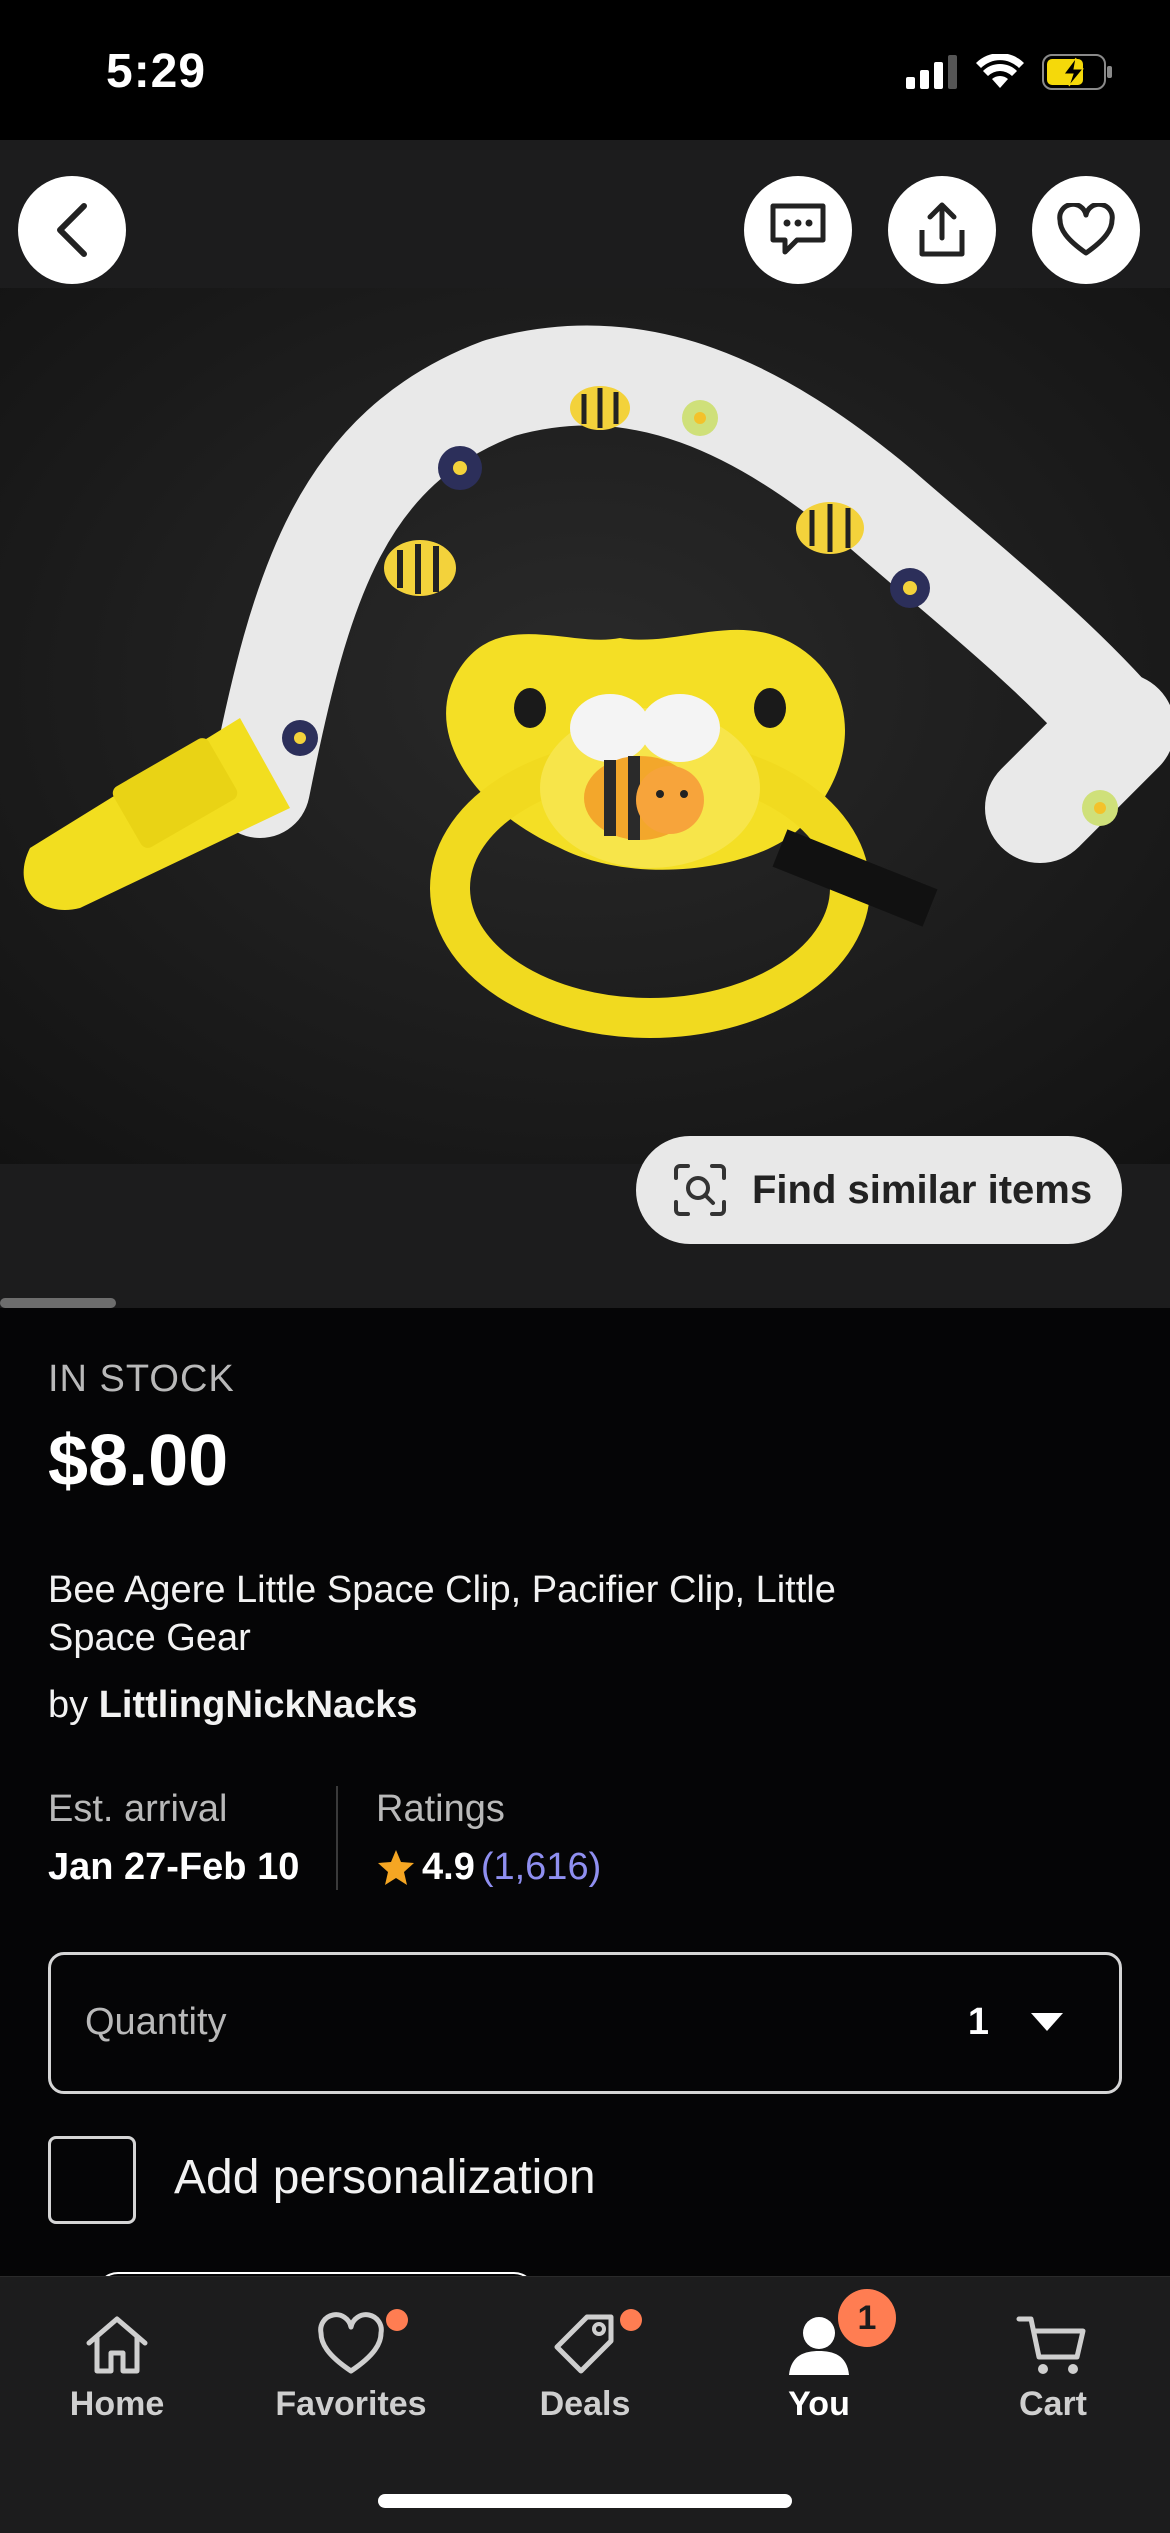  I want to click on caret-down-icon, so click(1047, 2022).